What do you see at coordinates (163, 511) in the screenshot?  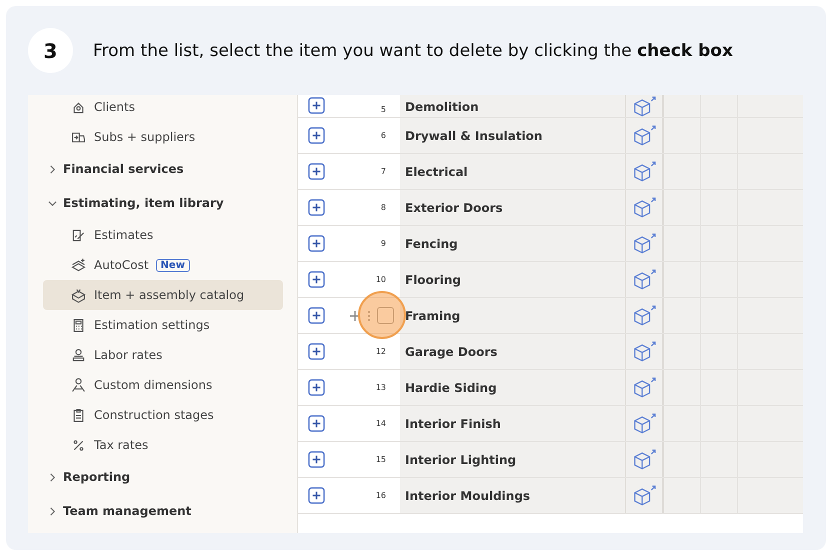 I see `sidebar-section: Team management` at bounding box center [163, 511].